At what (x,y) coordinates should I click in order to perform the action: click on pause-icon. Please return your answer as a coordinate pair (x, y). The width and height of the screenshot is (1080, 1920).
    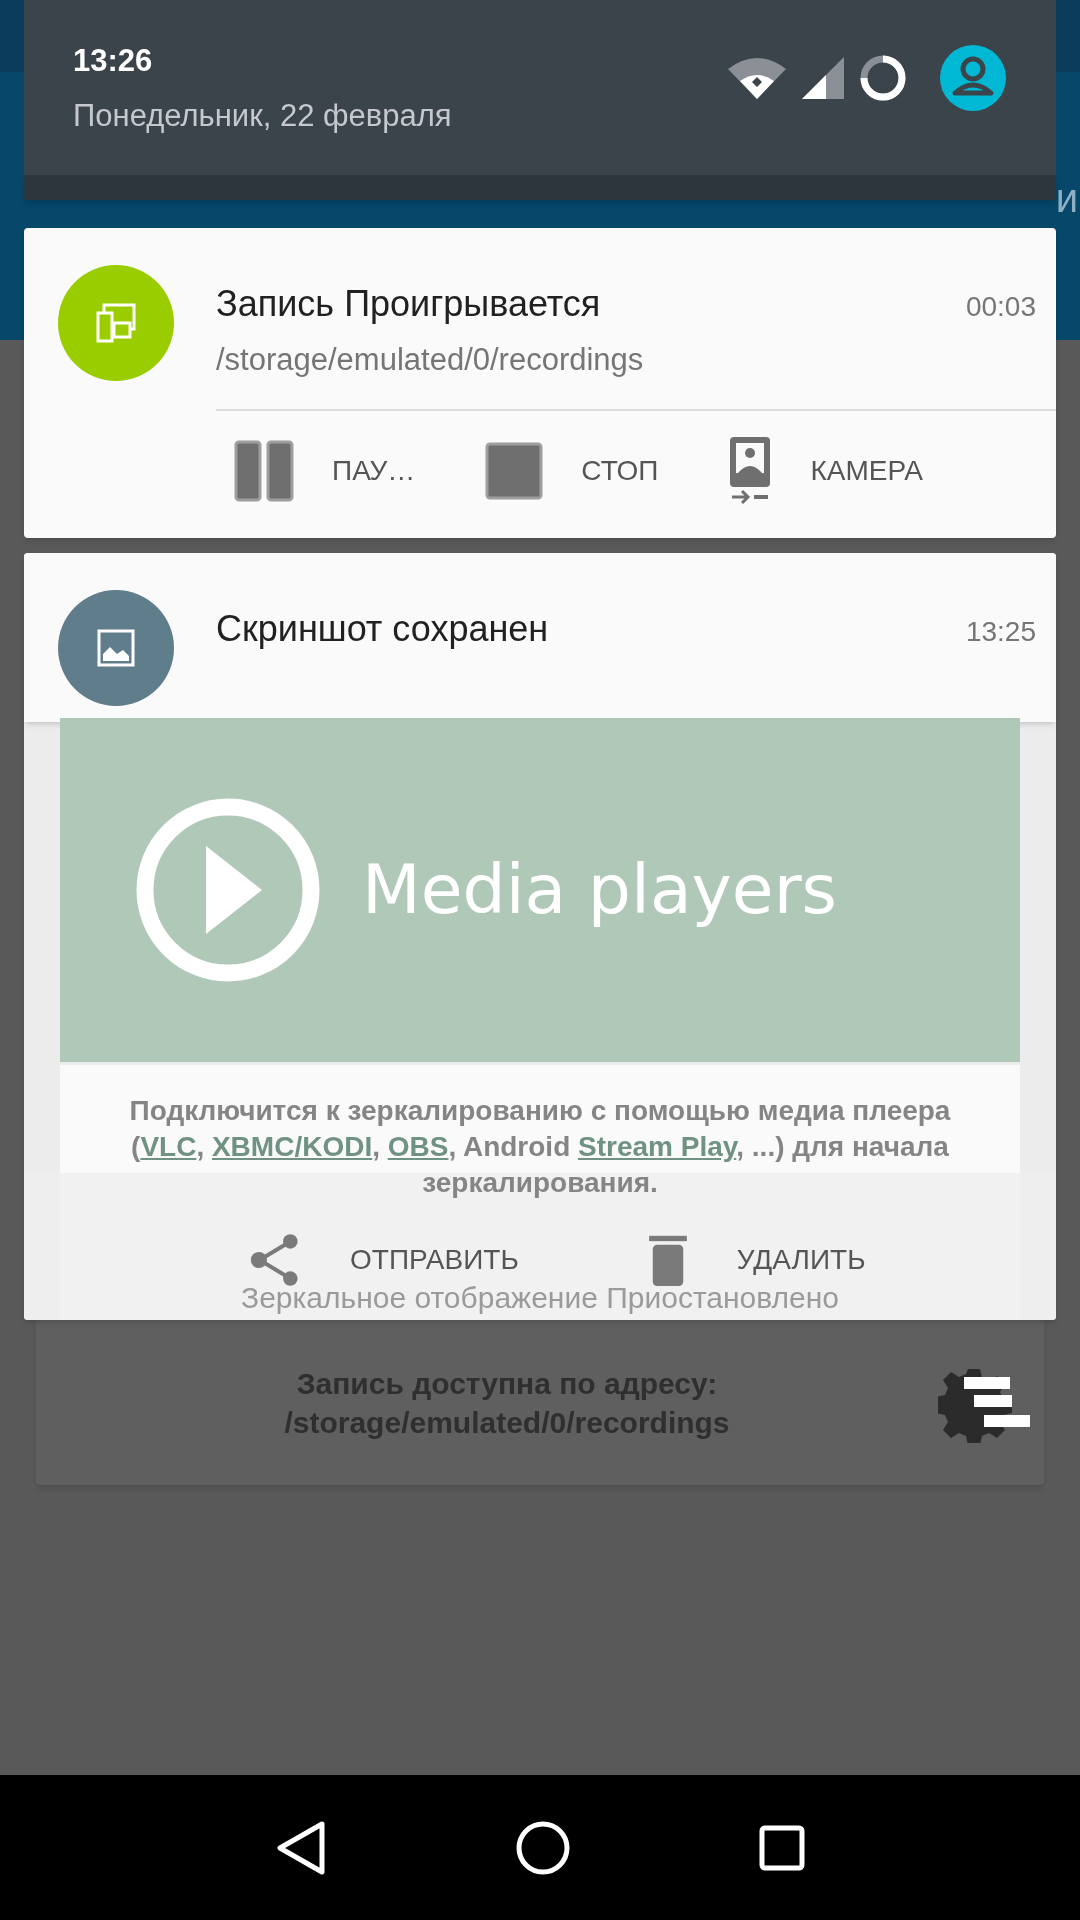
    Looking at the image, I should click on (264, 470).